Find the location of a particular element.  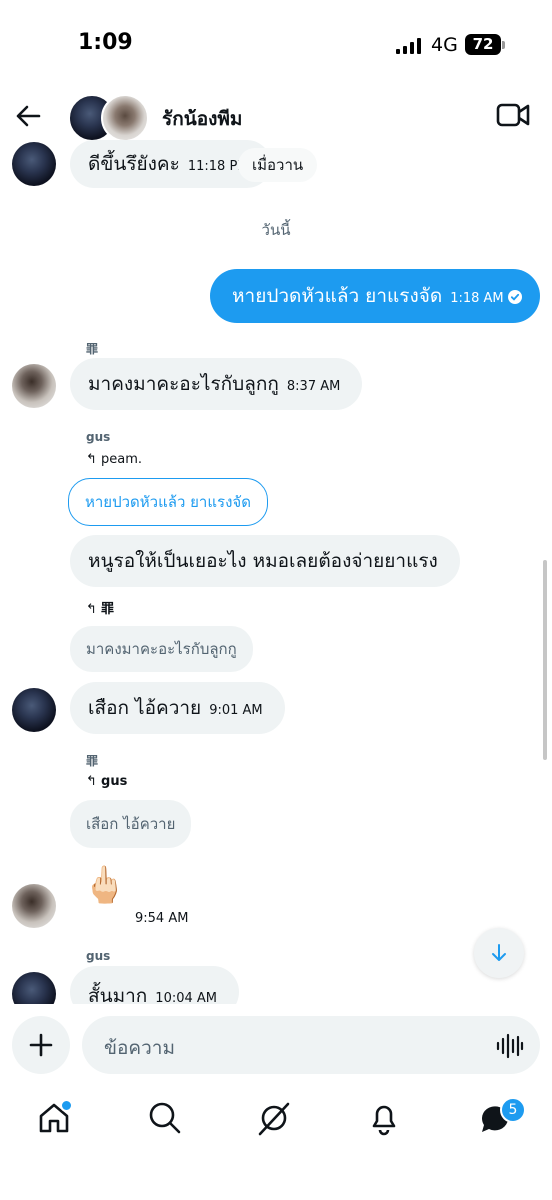

timestamp-chip: เมื่อวาน is located at coordinates (278, 165).